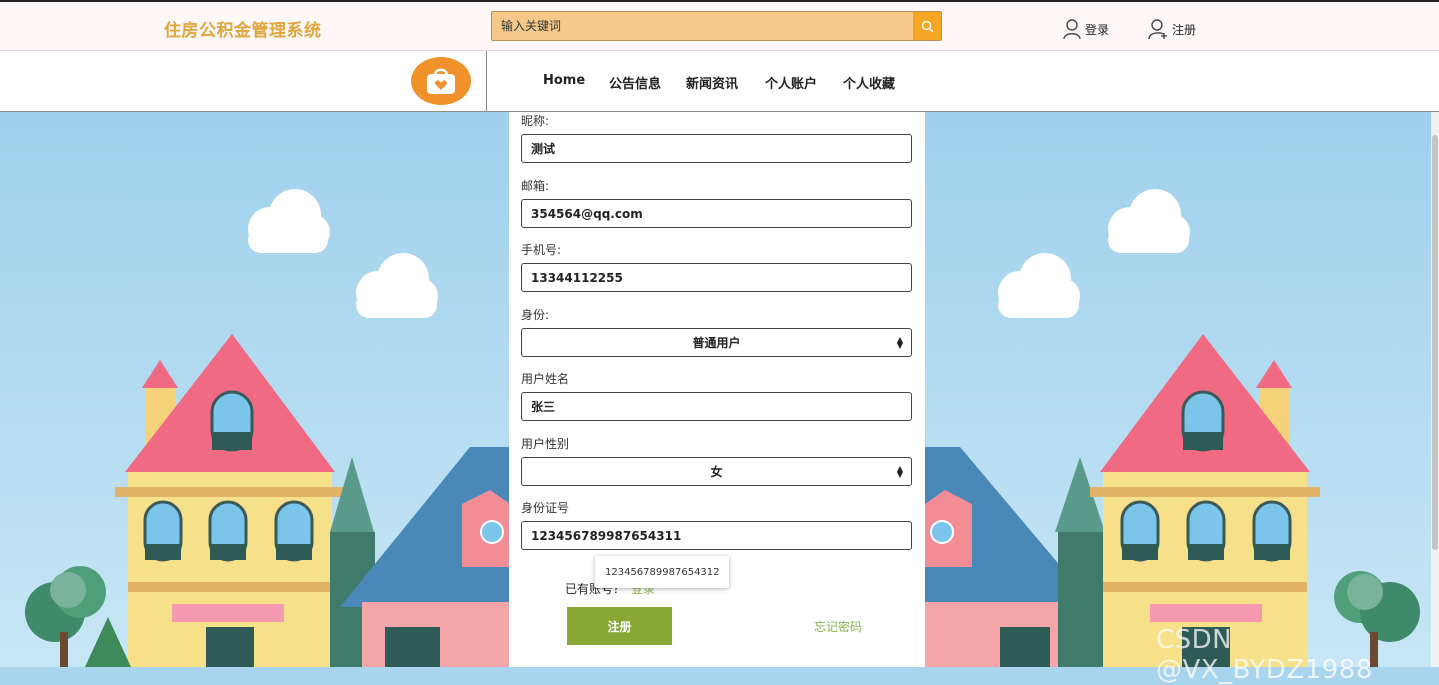  Describe the element at coordinates (545, 444) in the screenshot. I see `gender-label: 用户性别` at that location.